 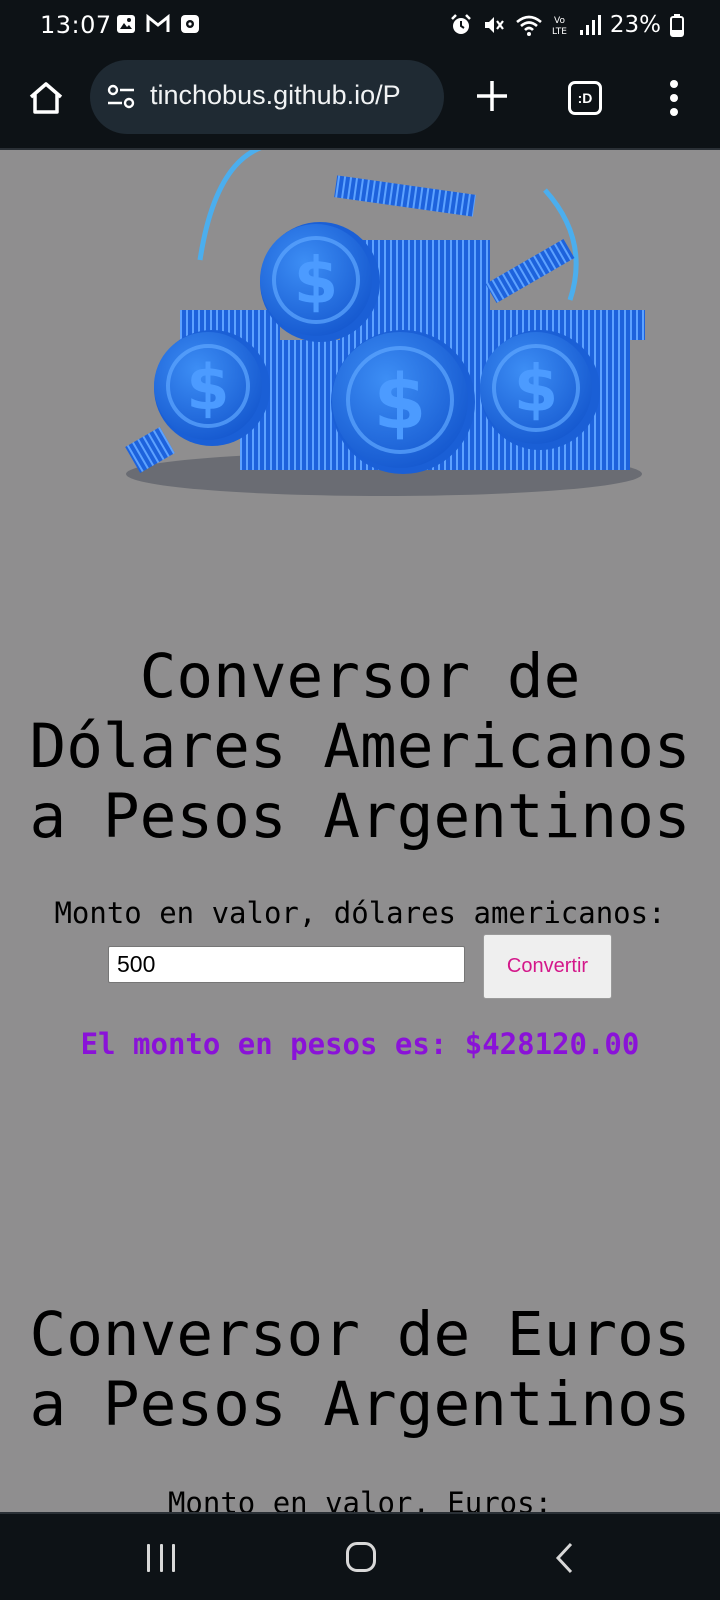 I want to click on url-text: tinchobus.github.io/P, so click(x=275, y=95).